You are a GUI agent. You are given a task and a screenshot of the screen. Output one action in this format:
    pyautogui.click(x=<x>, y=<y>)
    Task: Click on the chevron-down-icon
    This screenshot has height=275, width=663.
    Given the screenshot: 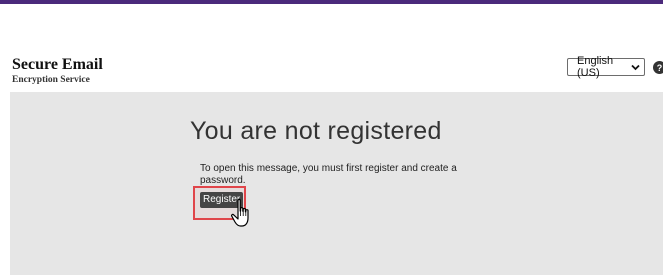 What is the action you would take?
    pyautogui.click(x=635, y=67)
    